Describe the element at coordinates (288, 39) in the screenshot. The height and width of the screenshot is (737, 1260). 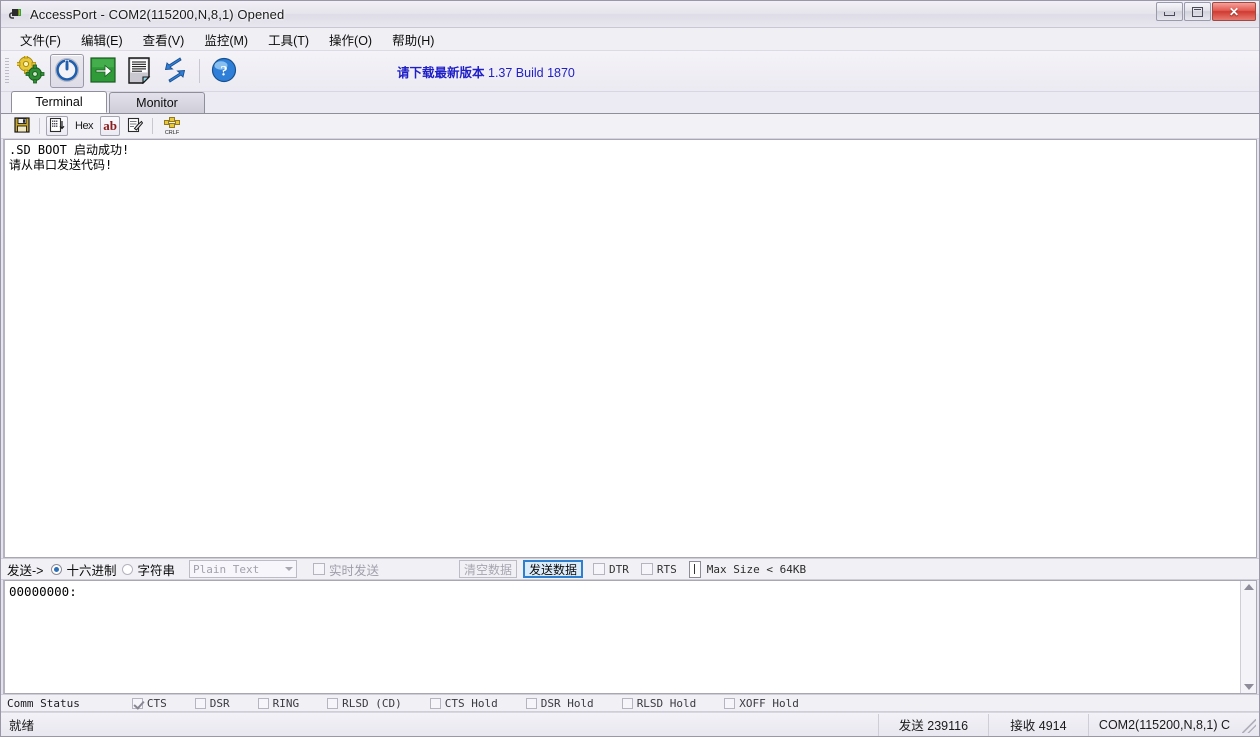
I see `menu-tools: 工具(T)` at that location.